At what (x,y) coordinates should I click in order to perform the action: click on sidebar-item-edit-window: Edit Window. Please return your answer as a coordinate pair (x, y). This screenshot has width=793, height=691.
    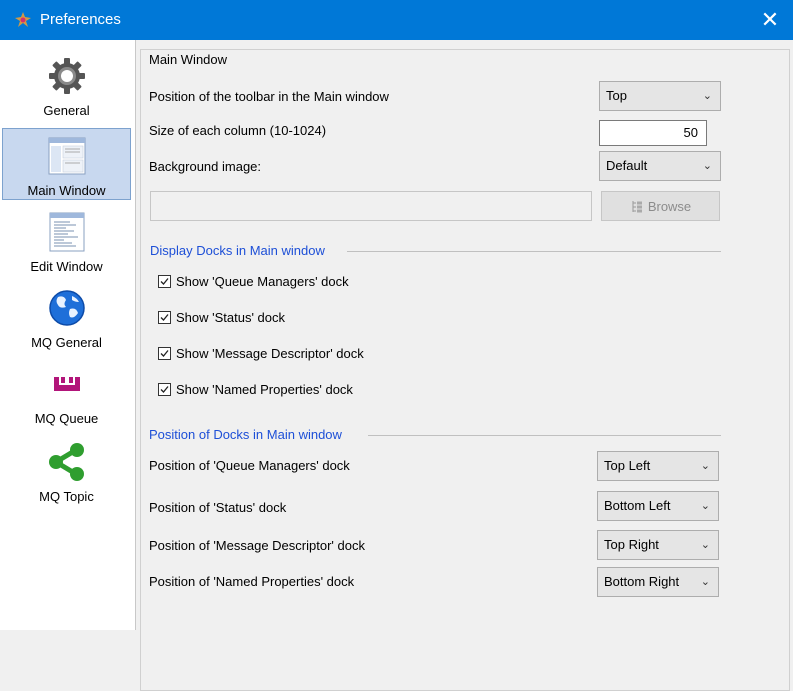
    Looking at the image, I should click on (66, 240).